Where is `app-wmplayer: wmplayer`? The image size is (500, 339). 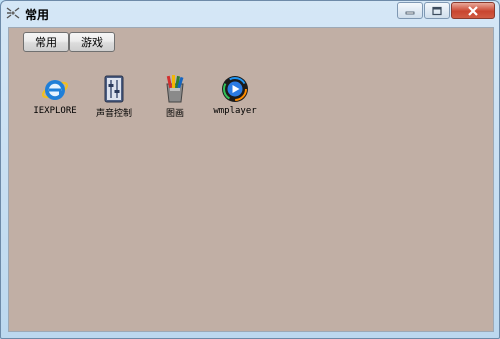 app-wmplayer: wmplayer is located at coordinates (235, 95).